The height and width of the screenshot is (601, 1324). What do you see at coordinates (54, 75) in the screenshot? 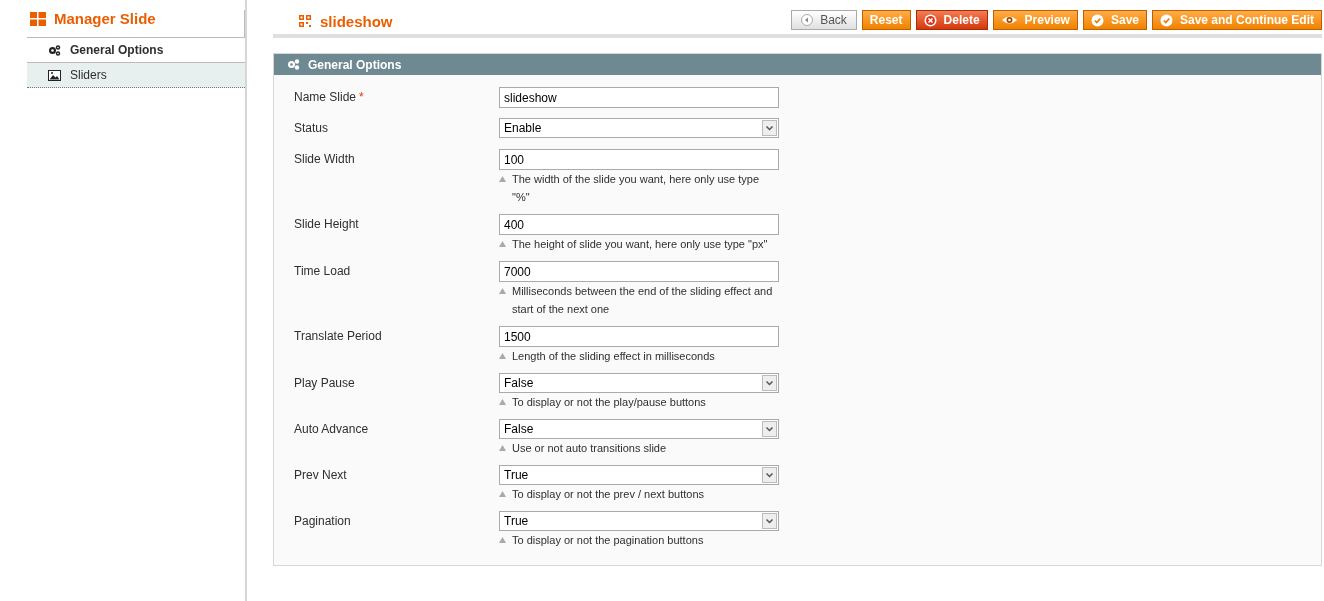
I see `image-icon` at bounding box center [54, 75].